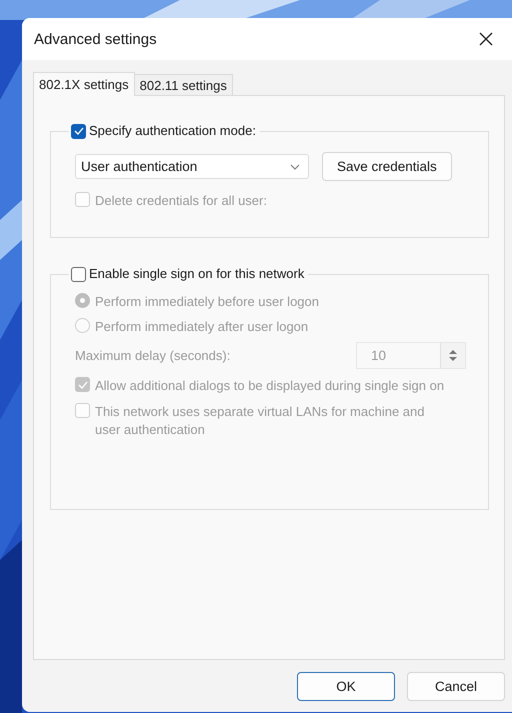 The width and height of the screenshot is (512, 713). I want to click on tab: 802.1X settings, so click(84, 84).